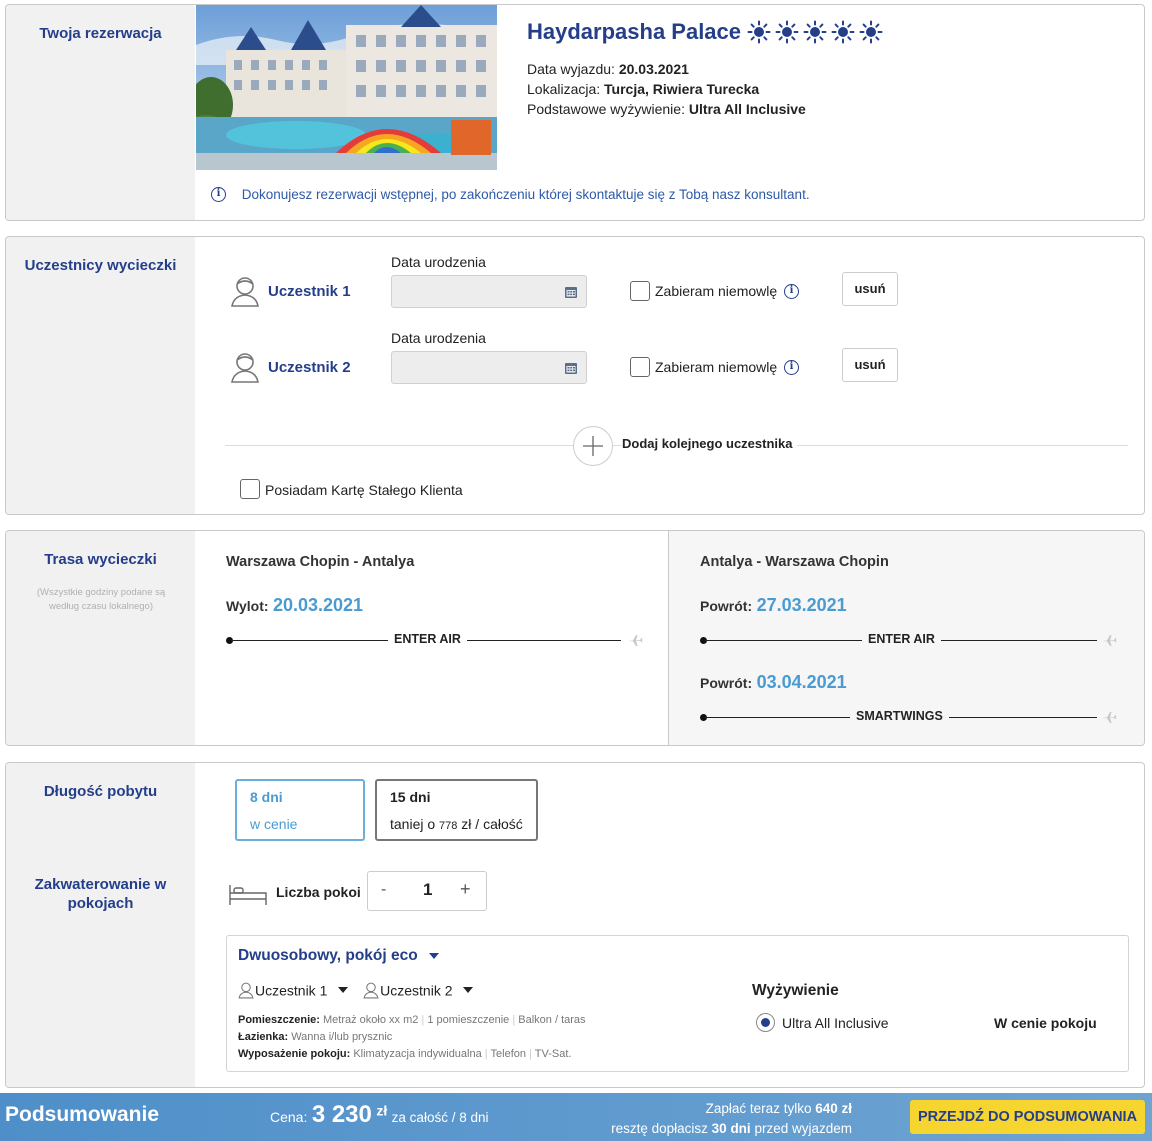 The width and height of the screenshot is (1152, 1141). I want to click on bath-detail-label: Łazienka:, so click(263, 1037).